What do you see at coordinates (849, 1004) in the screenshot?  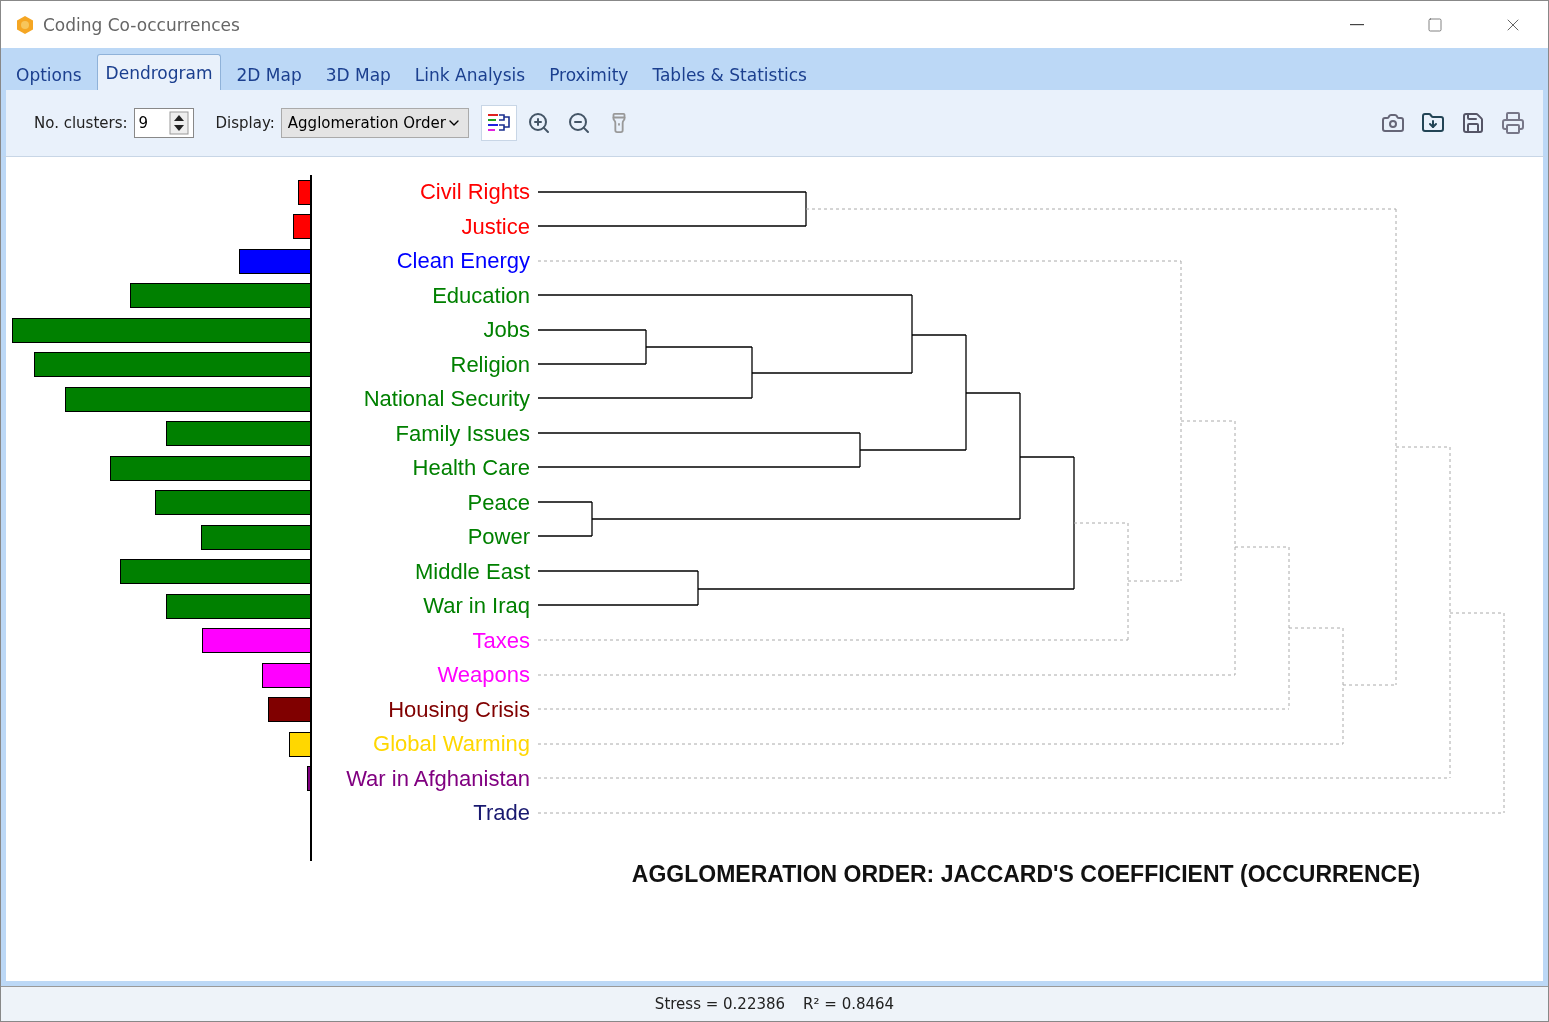 I see `r-squared-value: R² = 0.8464` at bounding box center [849, 1004].